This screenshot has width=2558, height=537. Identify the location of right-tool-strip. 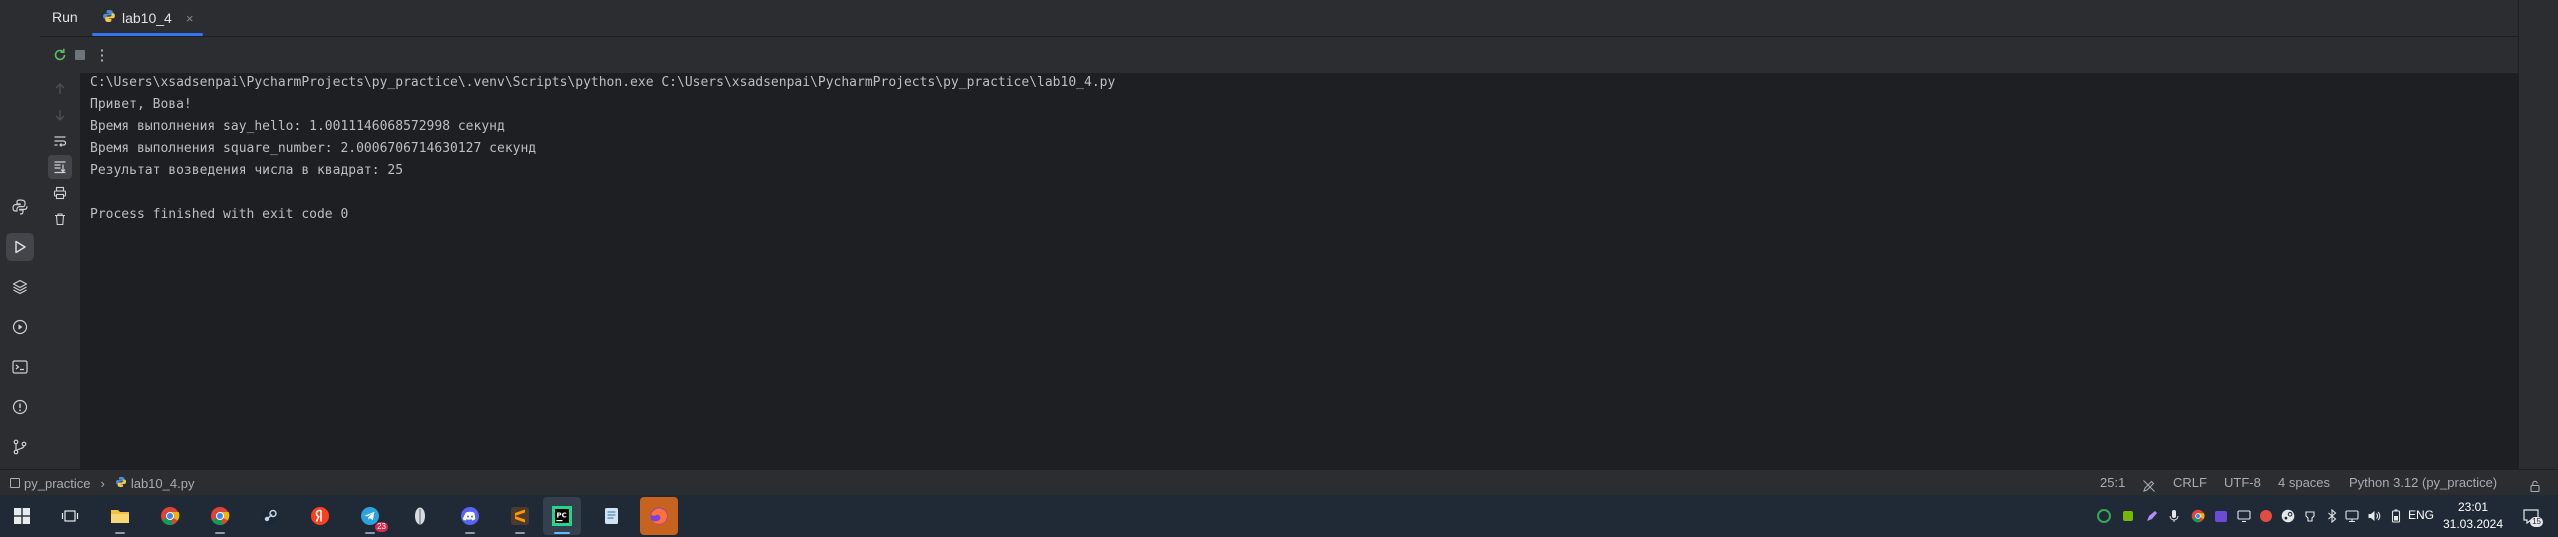
(2538, 234).